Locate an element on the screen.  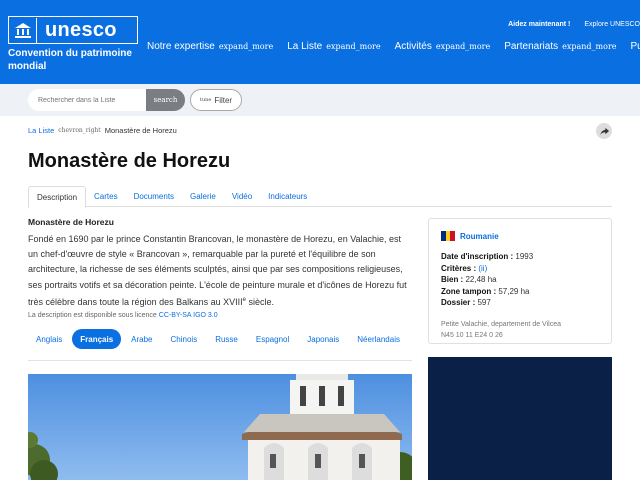
lang-espagnol: Espagnol is located at coordinates (272, 339).